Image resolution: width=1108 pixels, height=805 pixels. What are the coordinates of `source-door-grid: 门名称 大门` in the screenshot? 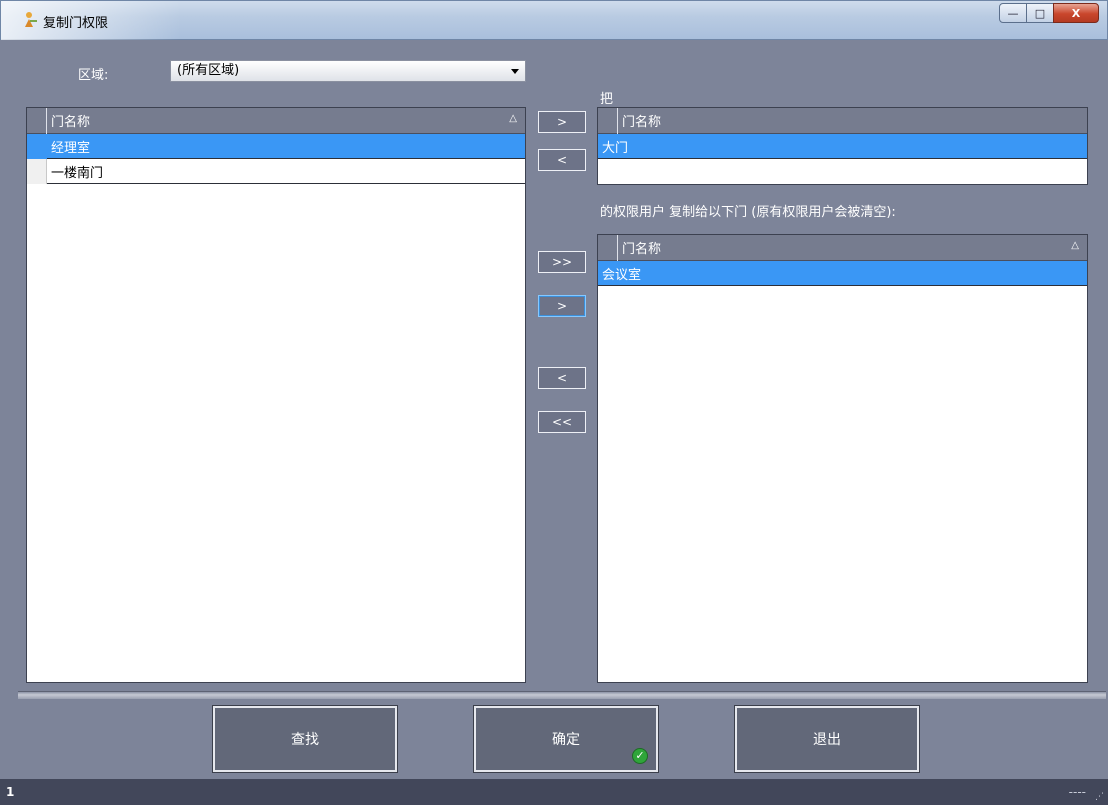 It's located at (842, 146).